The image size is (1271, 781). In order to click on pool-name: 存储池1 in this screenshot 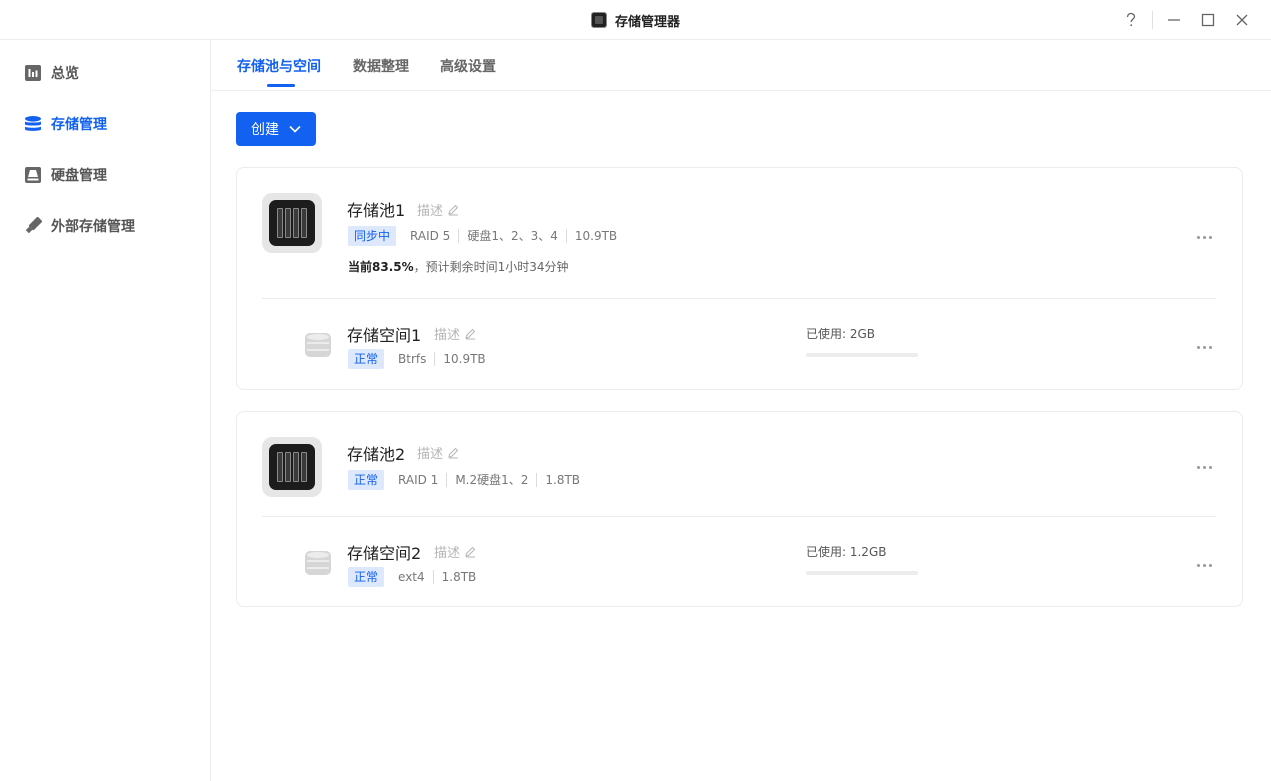, I will do `click(376, 210)`.